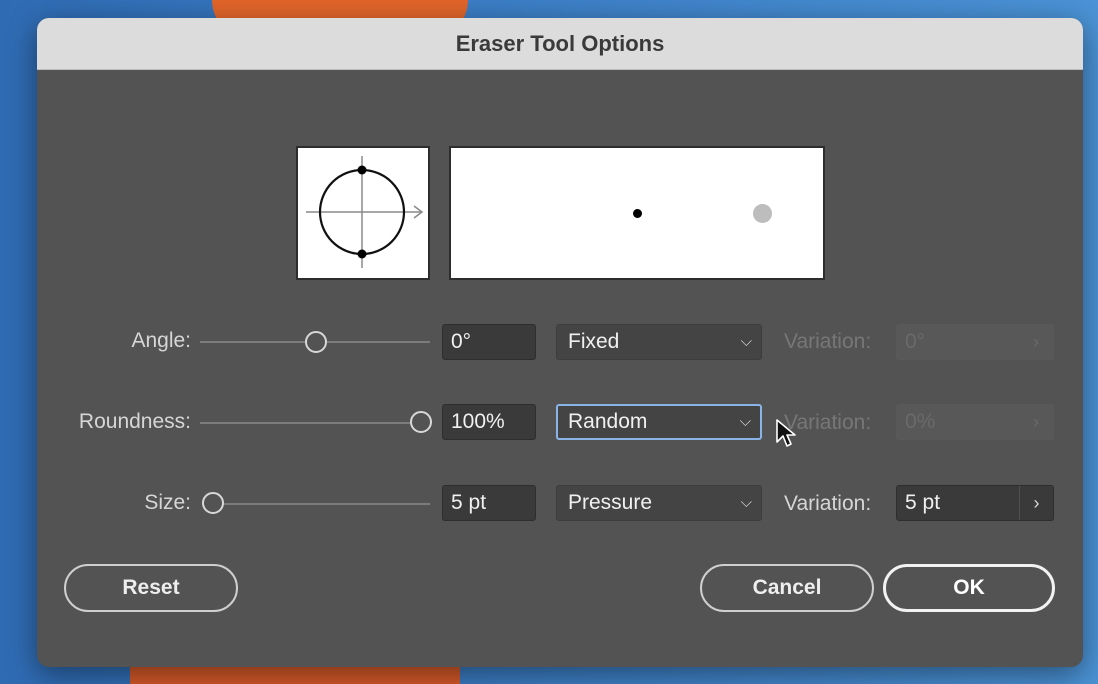 This screenshot has width=1098, height=684. Describe the element at coordinates (975, 422) in the screenshot. I see `roundness-variation-input: 0% ›` at that location.